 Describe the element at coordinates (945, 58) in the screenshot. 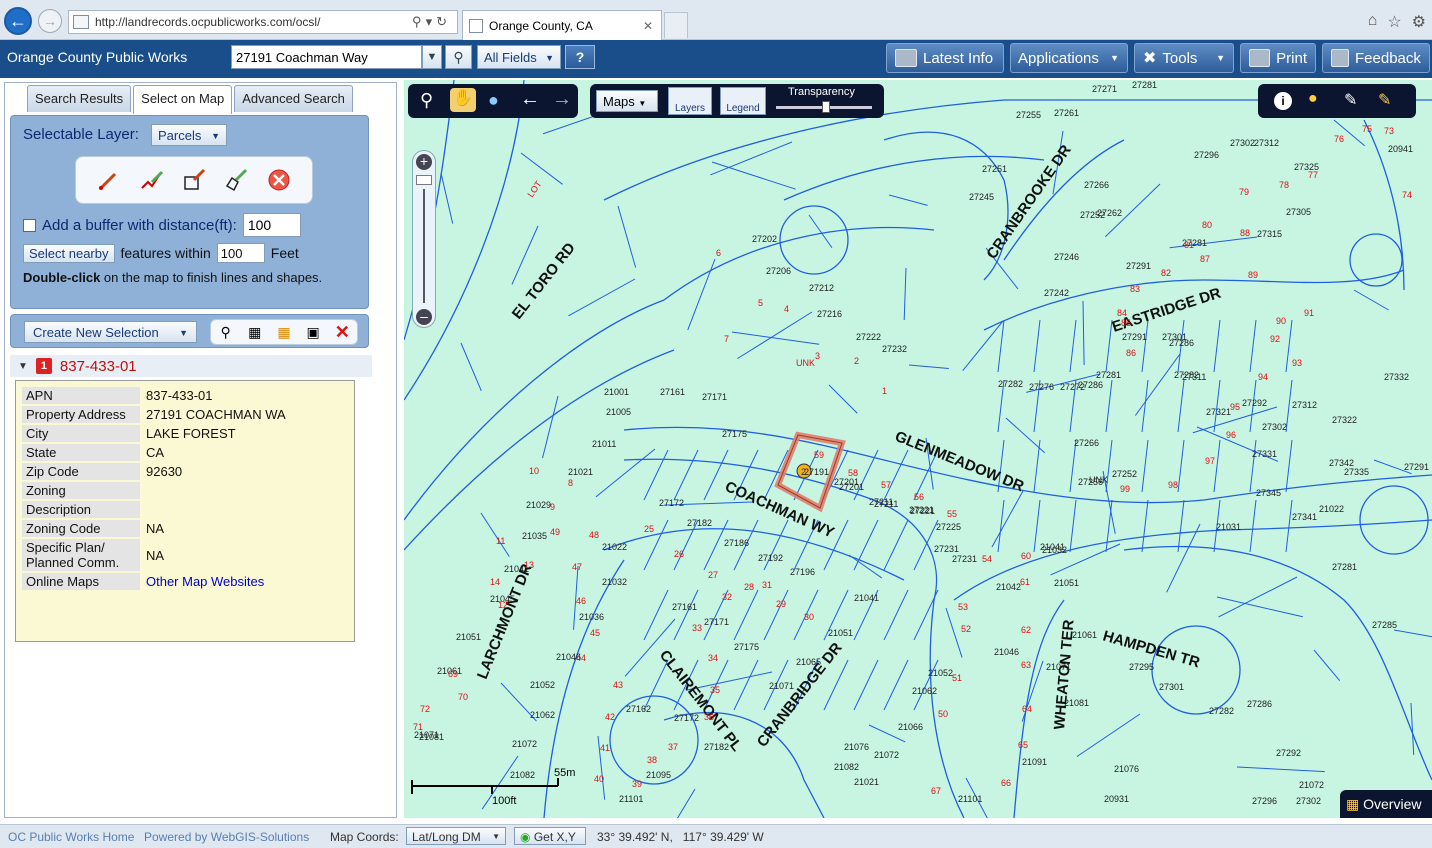

I see `latest-info-button: Latest Info` at that location.